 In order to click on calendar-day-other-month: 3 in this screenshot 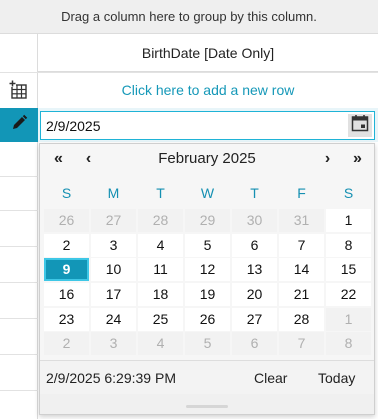, I will do `click(113, 344)`.